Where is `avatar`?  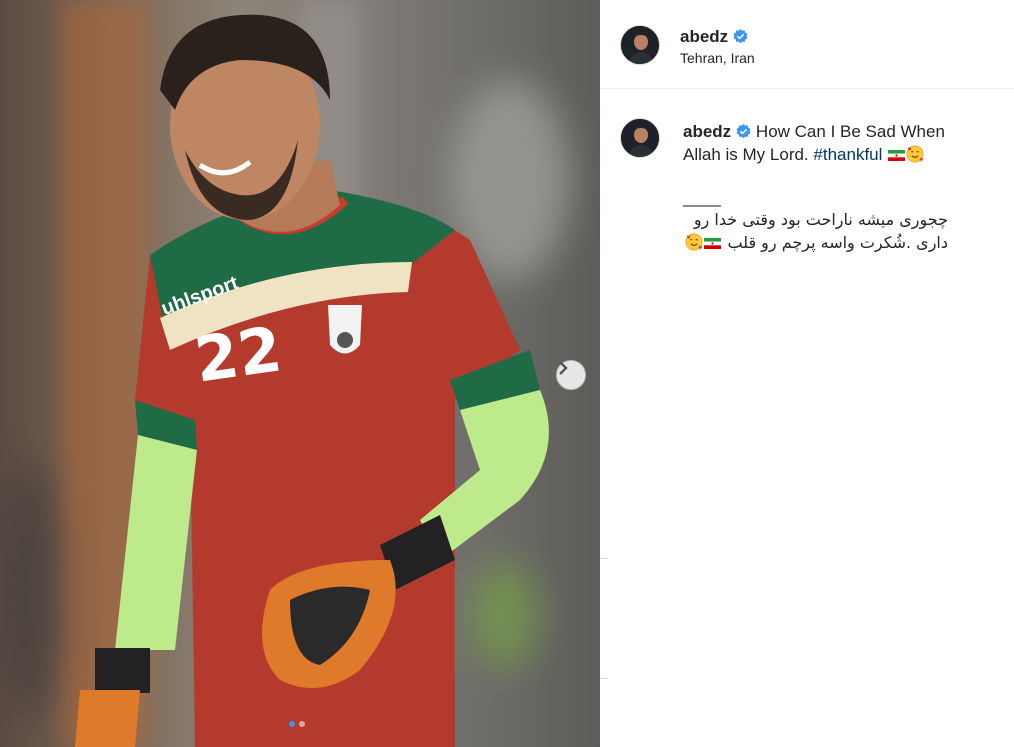
avatar is located at coordinates (640, 45).